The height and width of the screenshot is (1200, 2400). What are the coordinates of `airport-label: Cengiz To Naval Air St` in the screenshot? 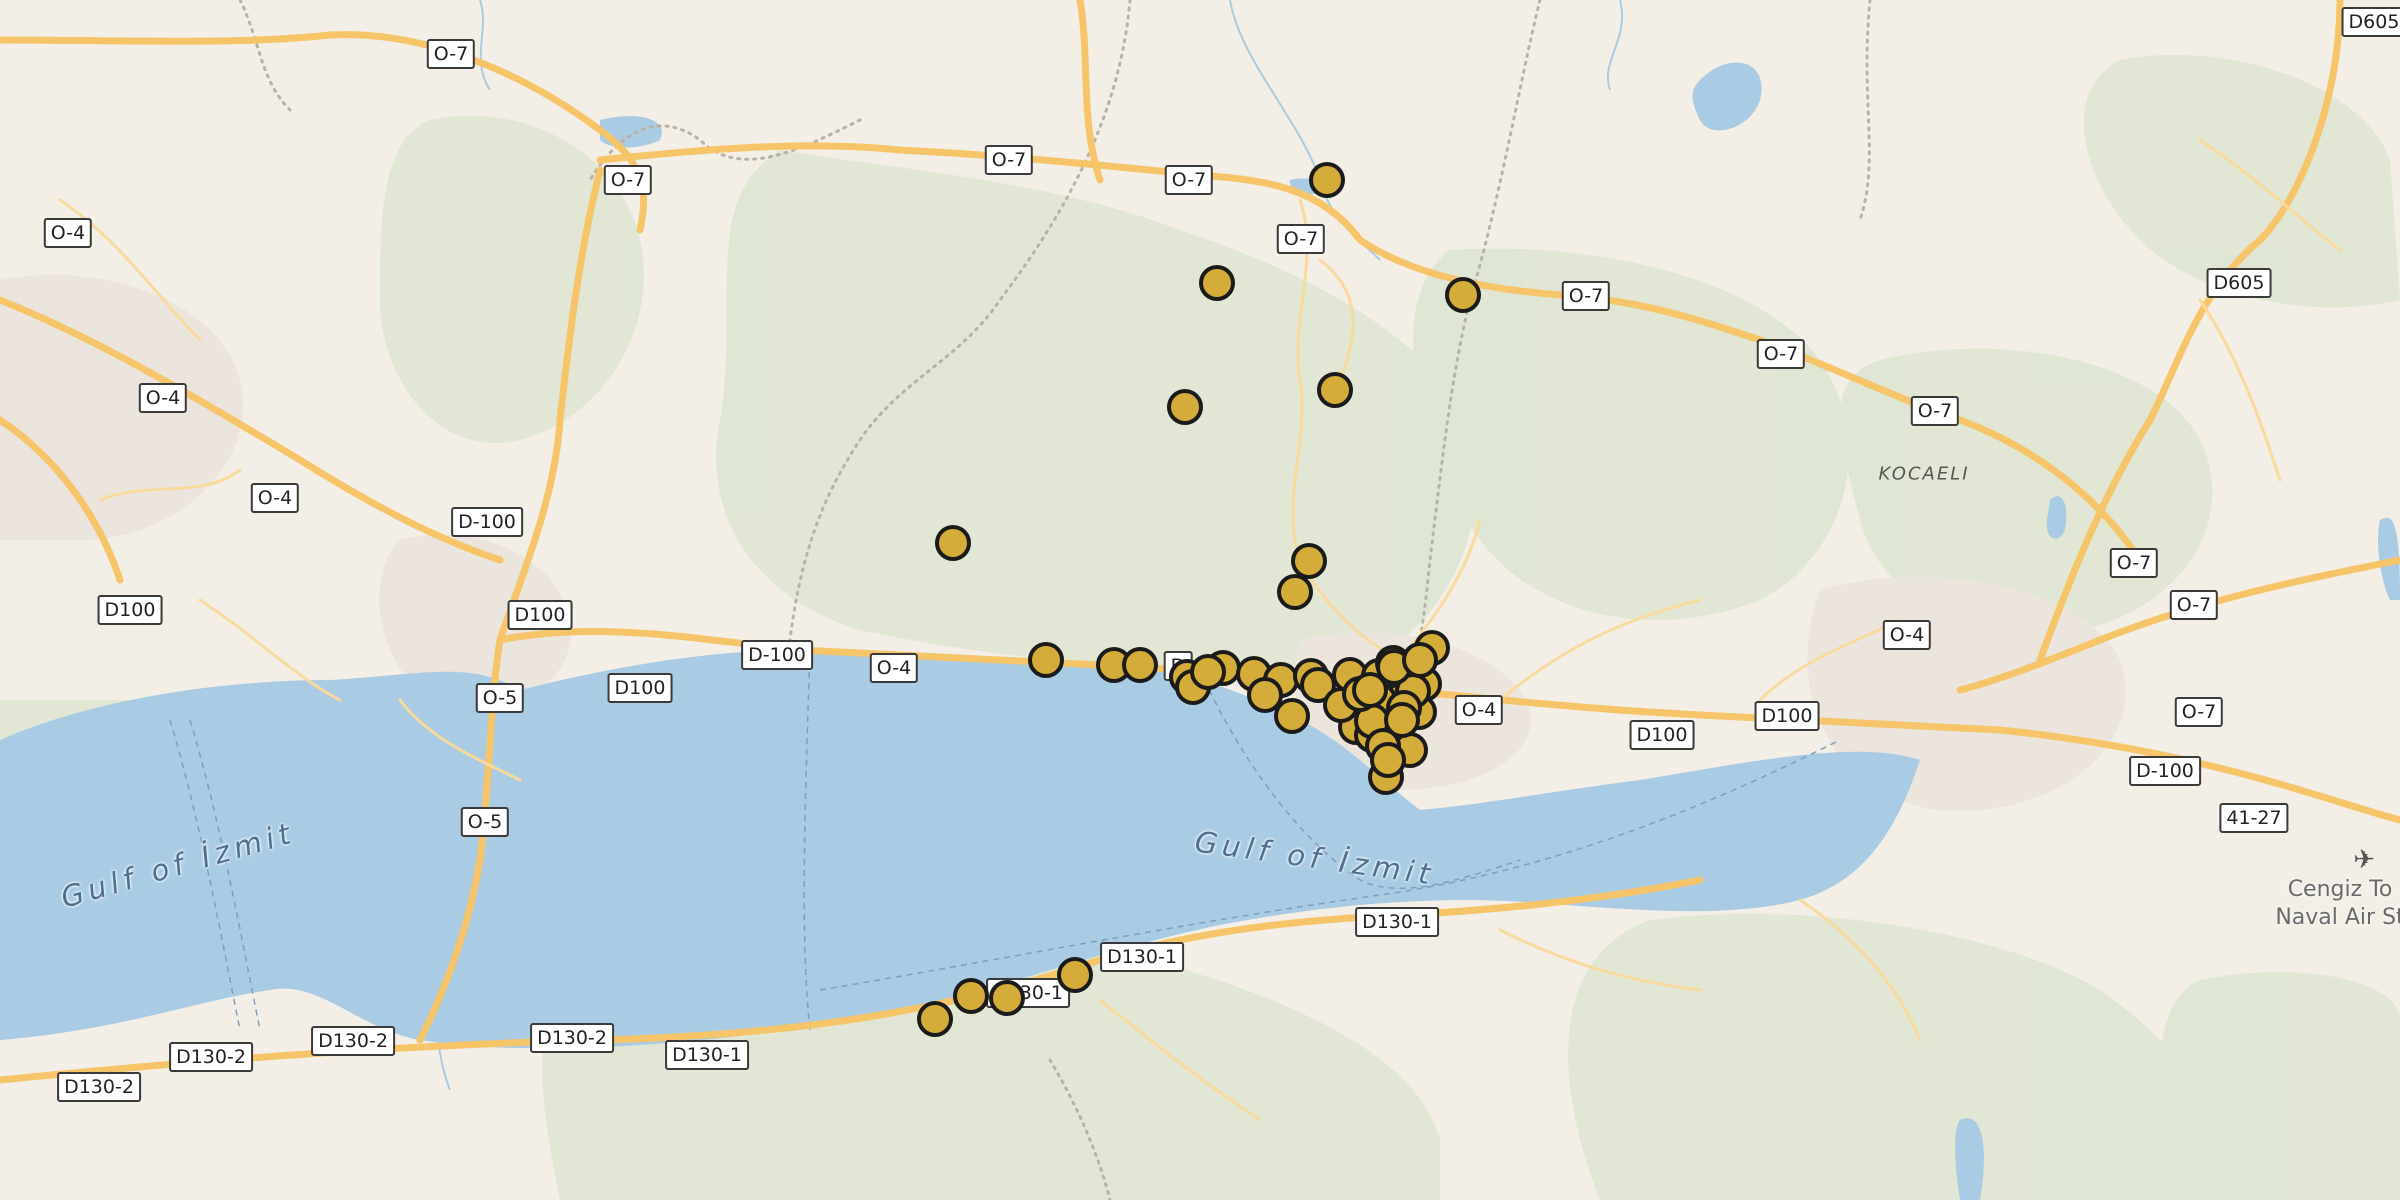 It's located at (2337, 904).